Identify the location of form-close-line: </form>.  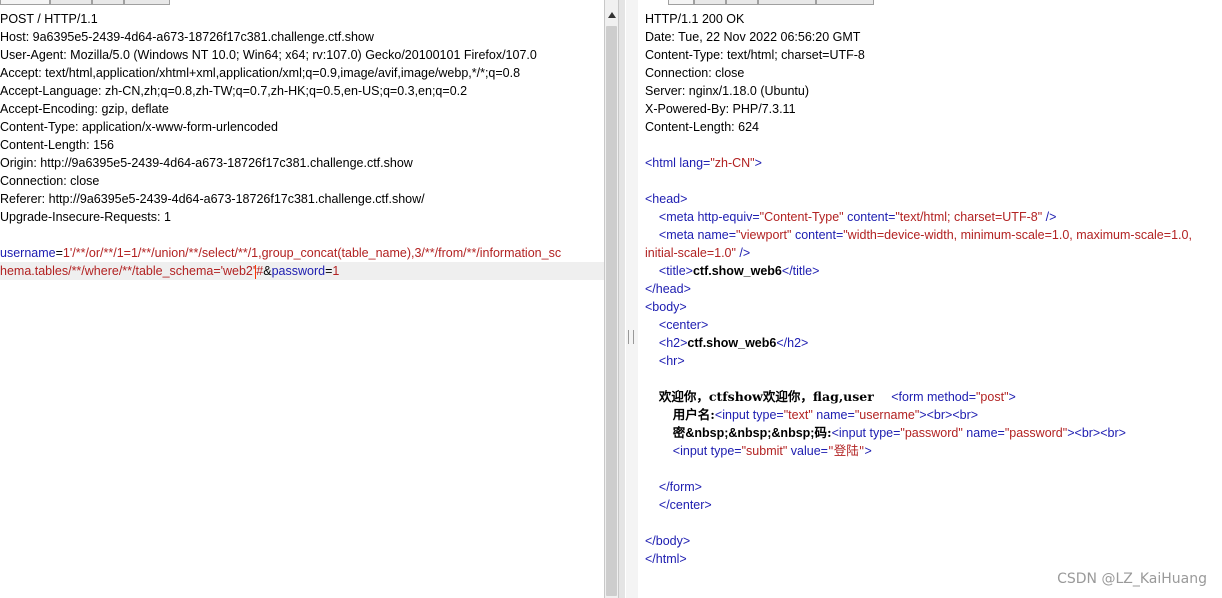
(930, 487).